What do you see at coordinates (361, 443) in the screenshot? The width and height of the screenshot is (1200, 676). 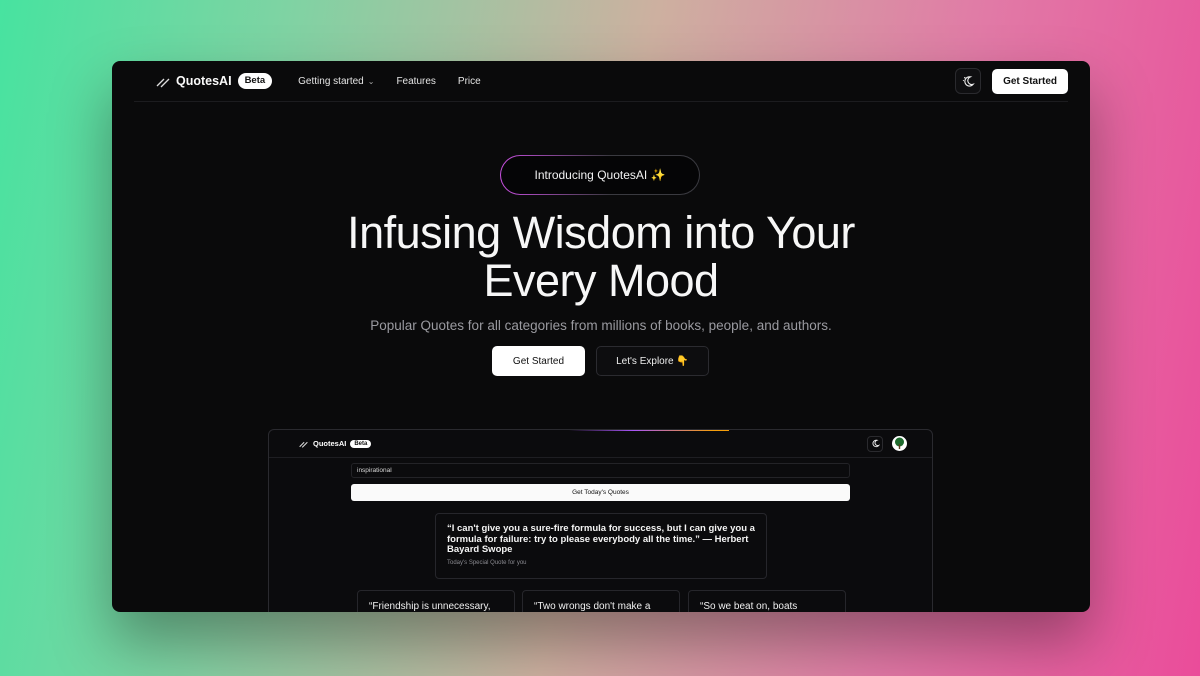 I see `preview-beta-badge: Beta` at bounding box center [361, 443].